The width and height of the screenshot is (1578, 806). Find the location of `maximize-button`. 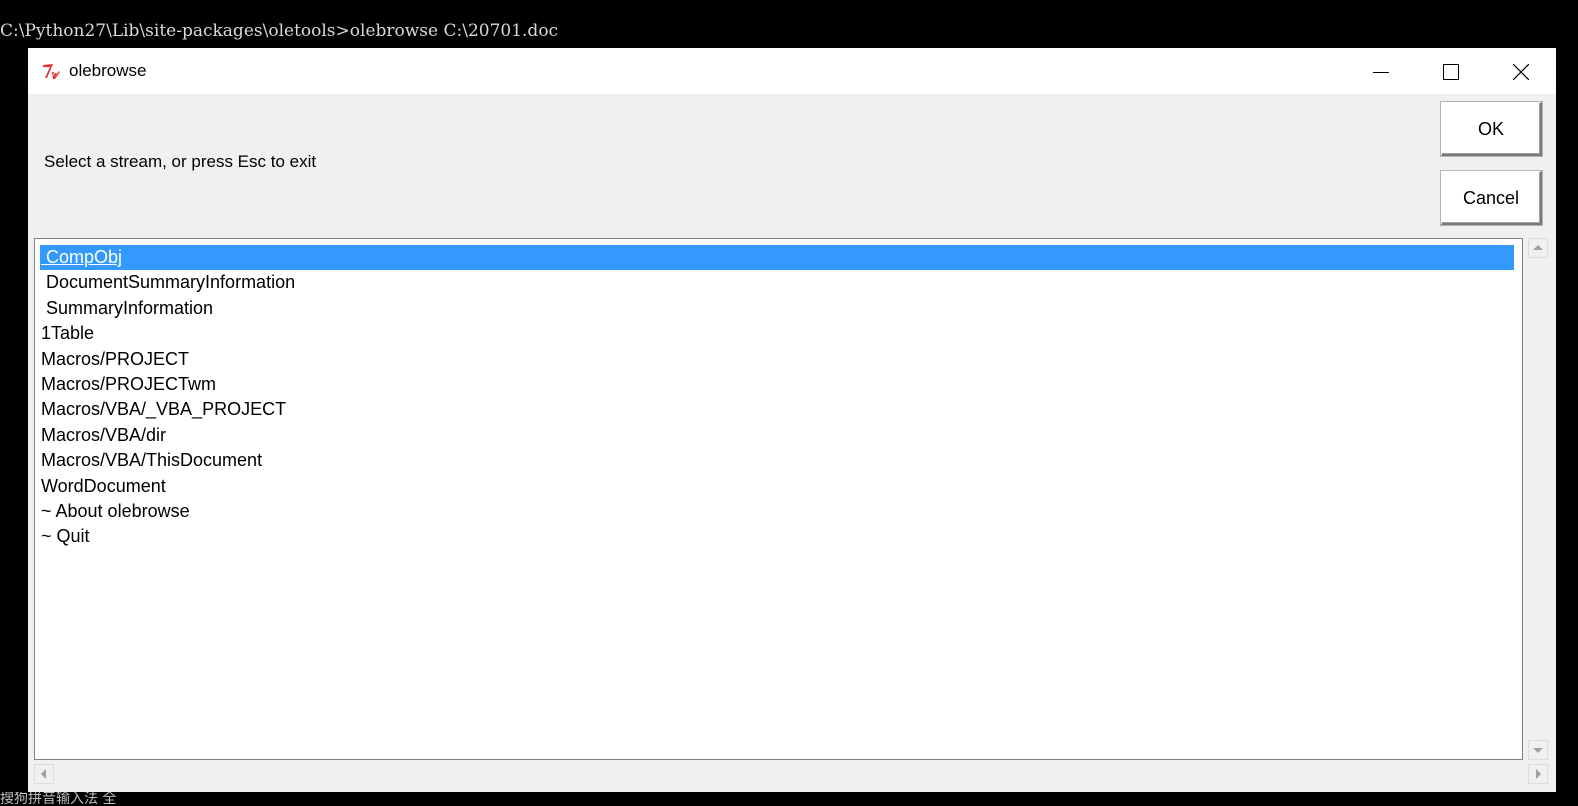

maximize-button is located at coordinates (1450, 71).